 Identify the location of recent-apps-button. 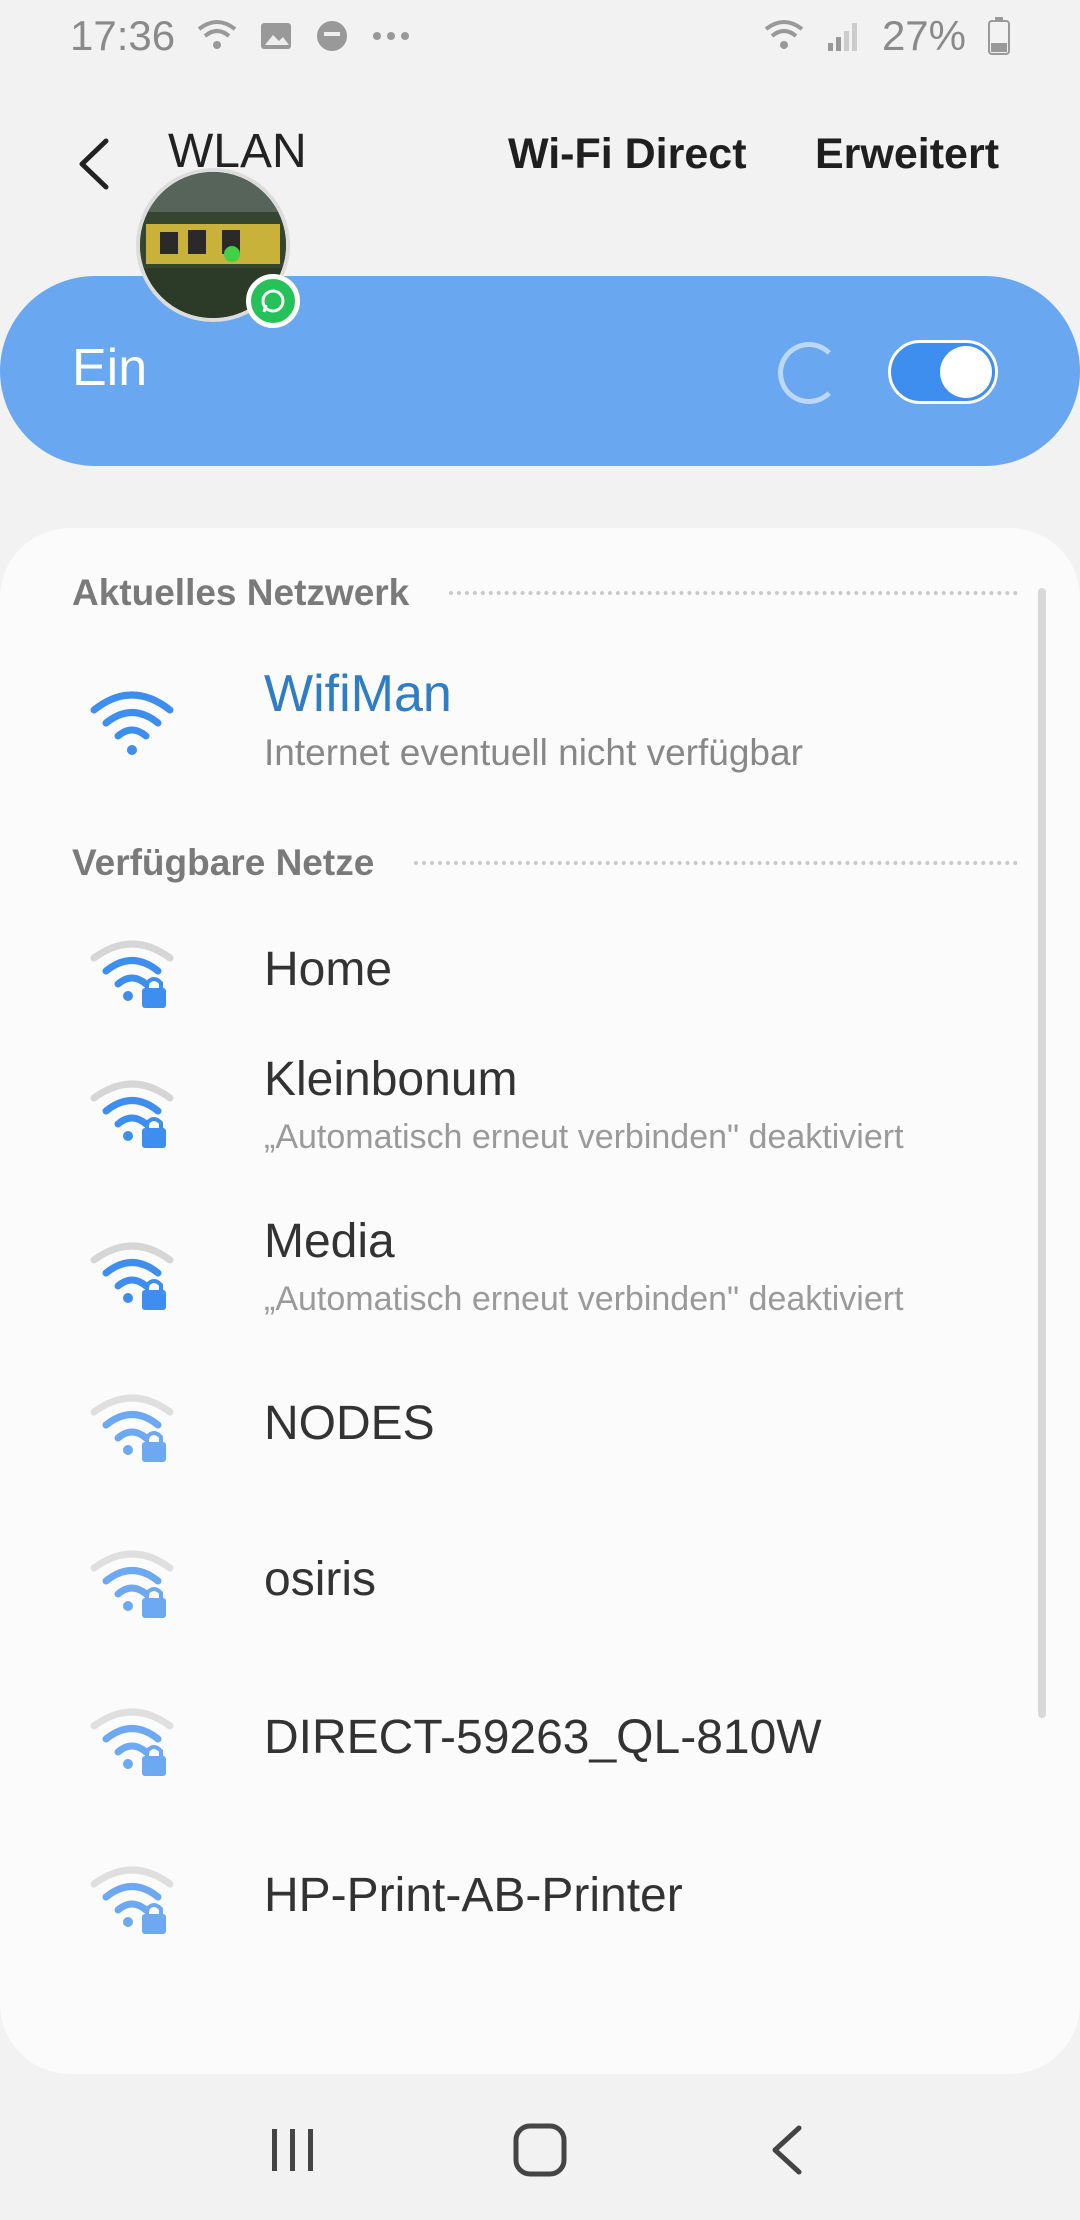
(293, 2150).